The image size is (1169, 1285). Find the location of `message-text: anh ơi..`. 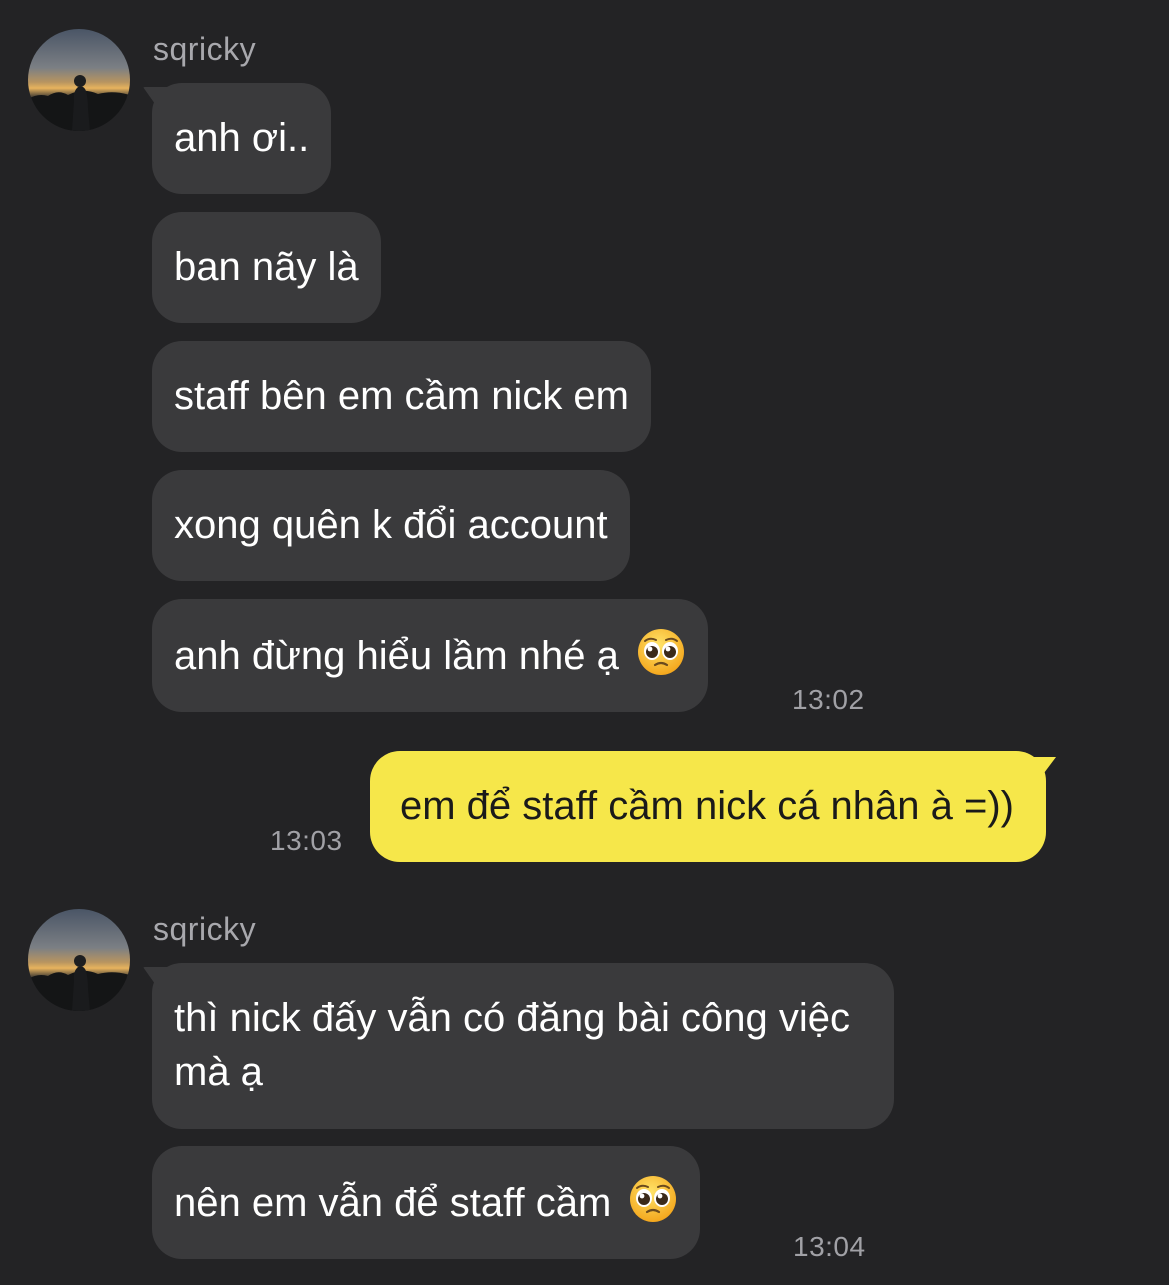

message-text: anh ơi.. is located at coordinates (242, 138).